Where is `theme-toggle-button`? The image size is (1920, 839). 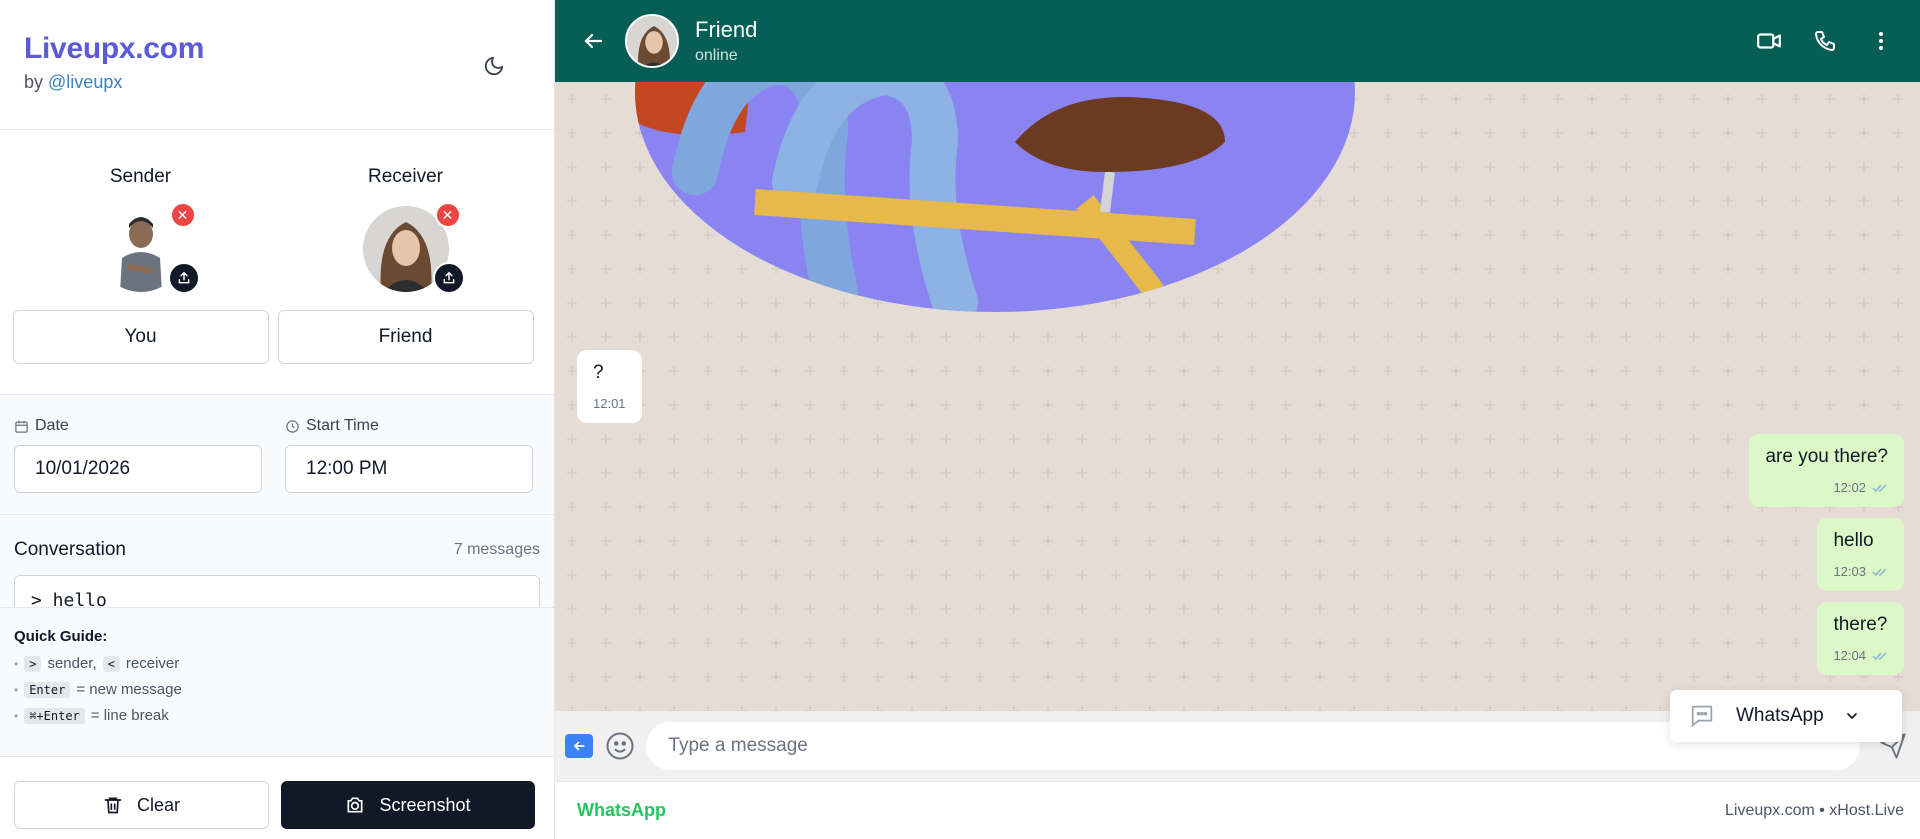 theme-toggle-button is located at coordinates (494, 66).